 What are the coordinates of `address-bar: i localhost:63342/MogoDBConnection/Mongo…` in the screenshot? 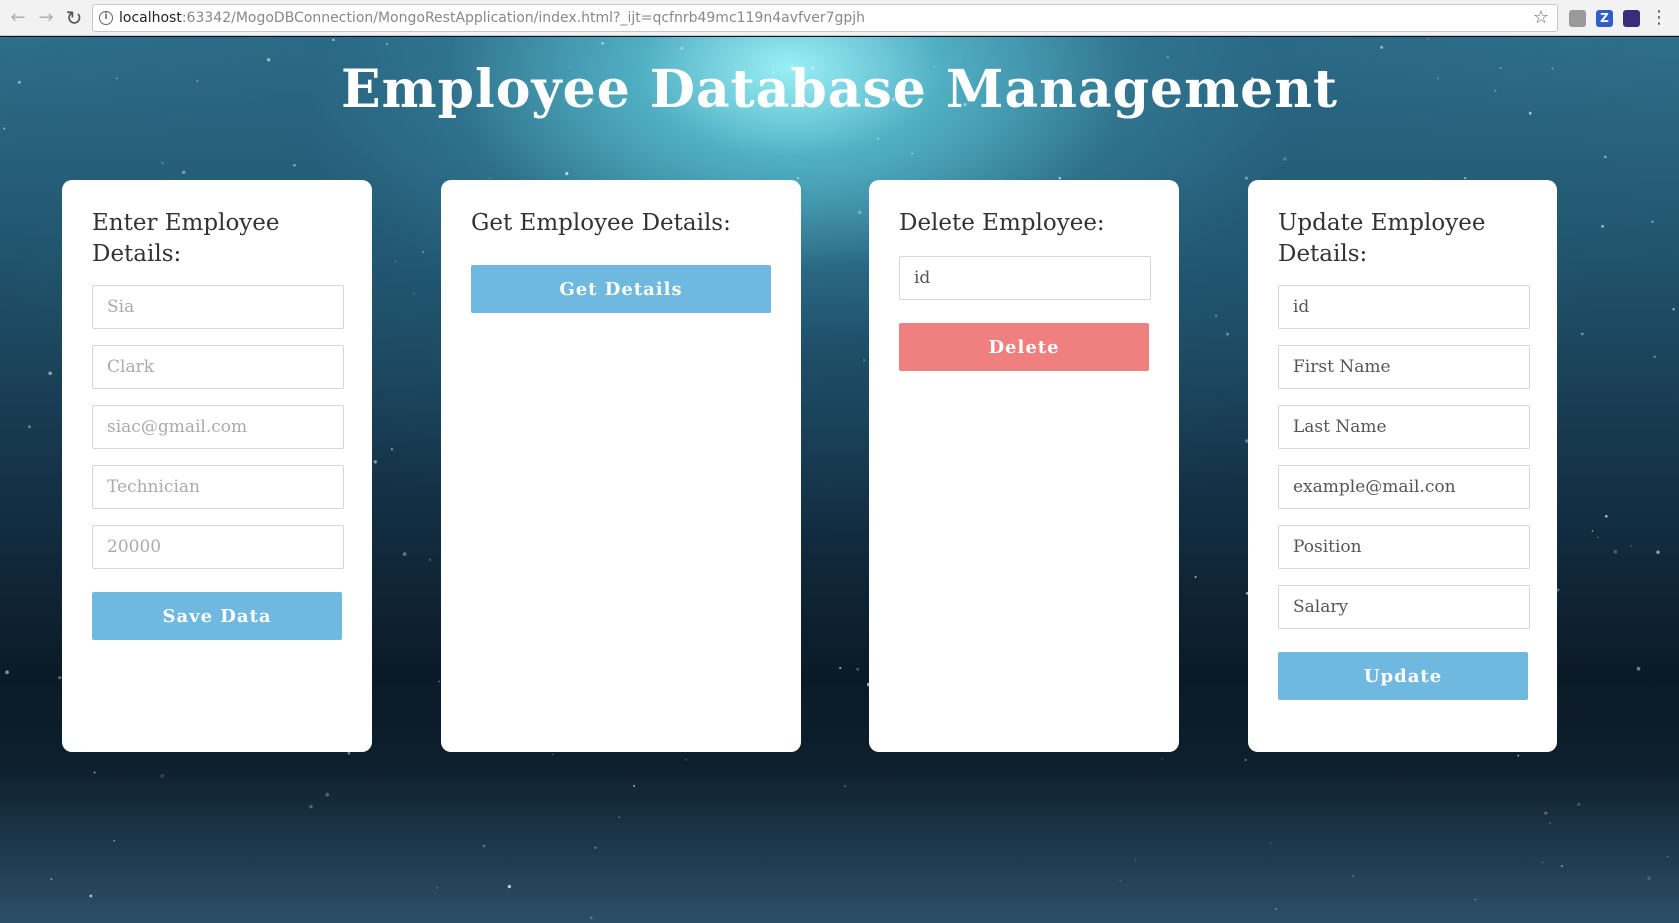 It's located at (825, 18).